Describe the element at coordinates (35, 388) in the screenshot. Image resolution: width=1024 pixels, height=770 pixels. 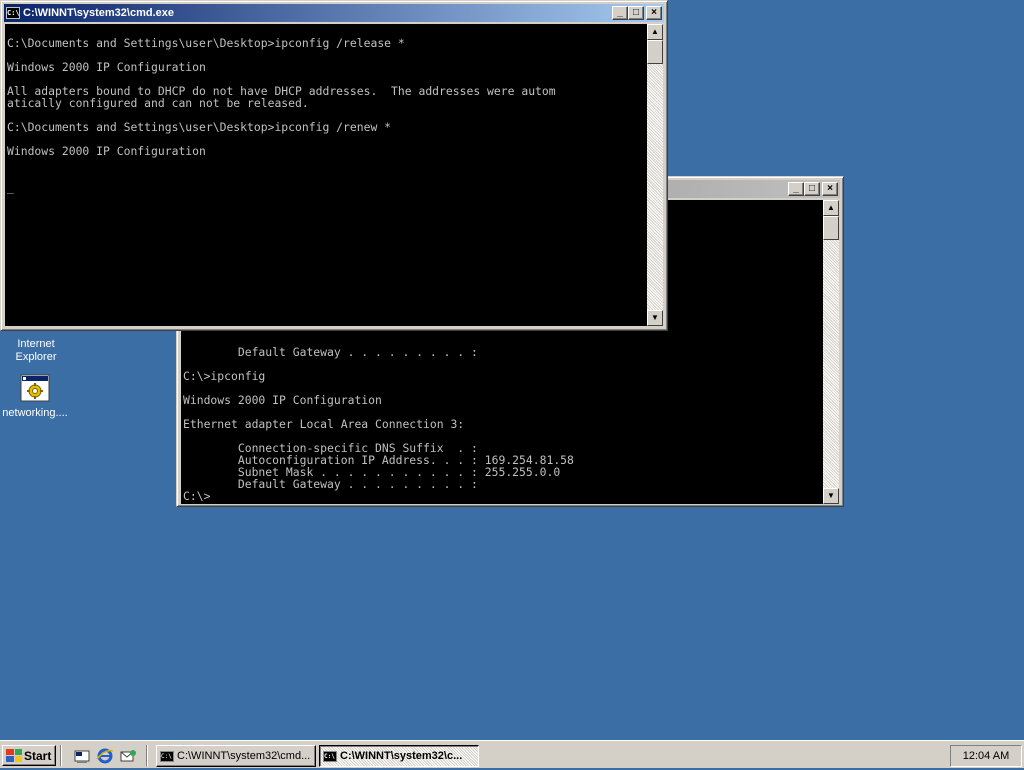
I see `network-setup-icon` at that location.